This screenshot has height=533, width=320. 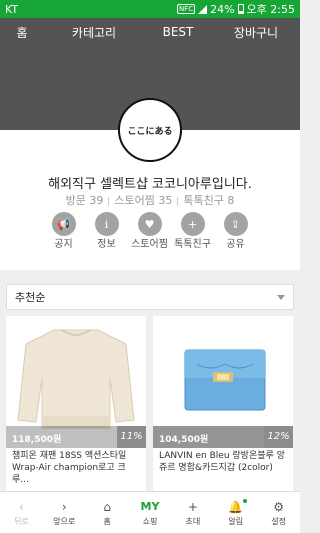 I want to click on notification-label: 알림, so click(x=236, y=521).